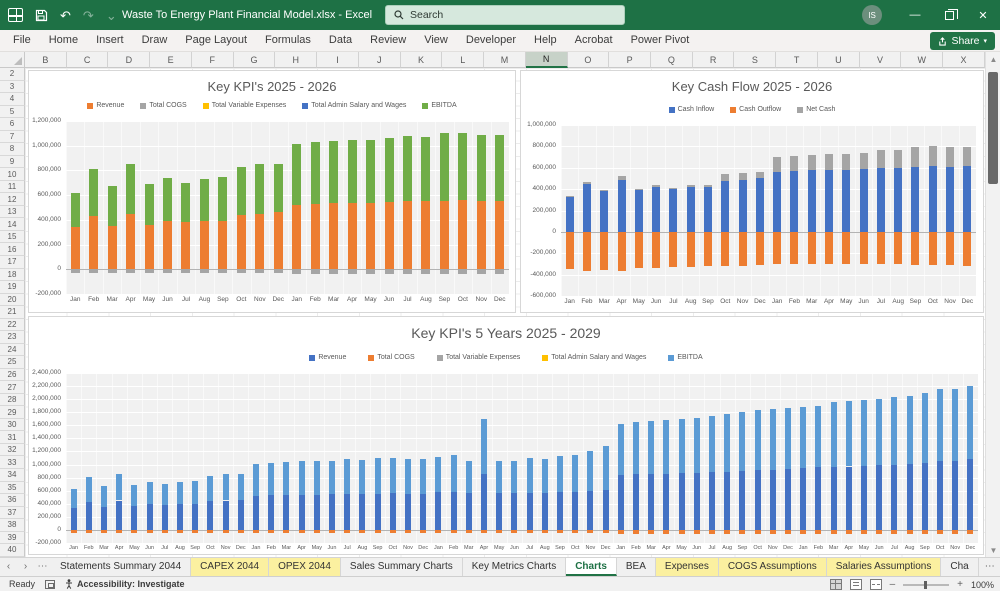  I want to click on zoom-level: 100%, so click(982, 585).